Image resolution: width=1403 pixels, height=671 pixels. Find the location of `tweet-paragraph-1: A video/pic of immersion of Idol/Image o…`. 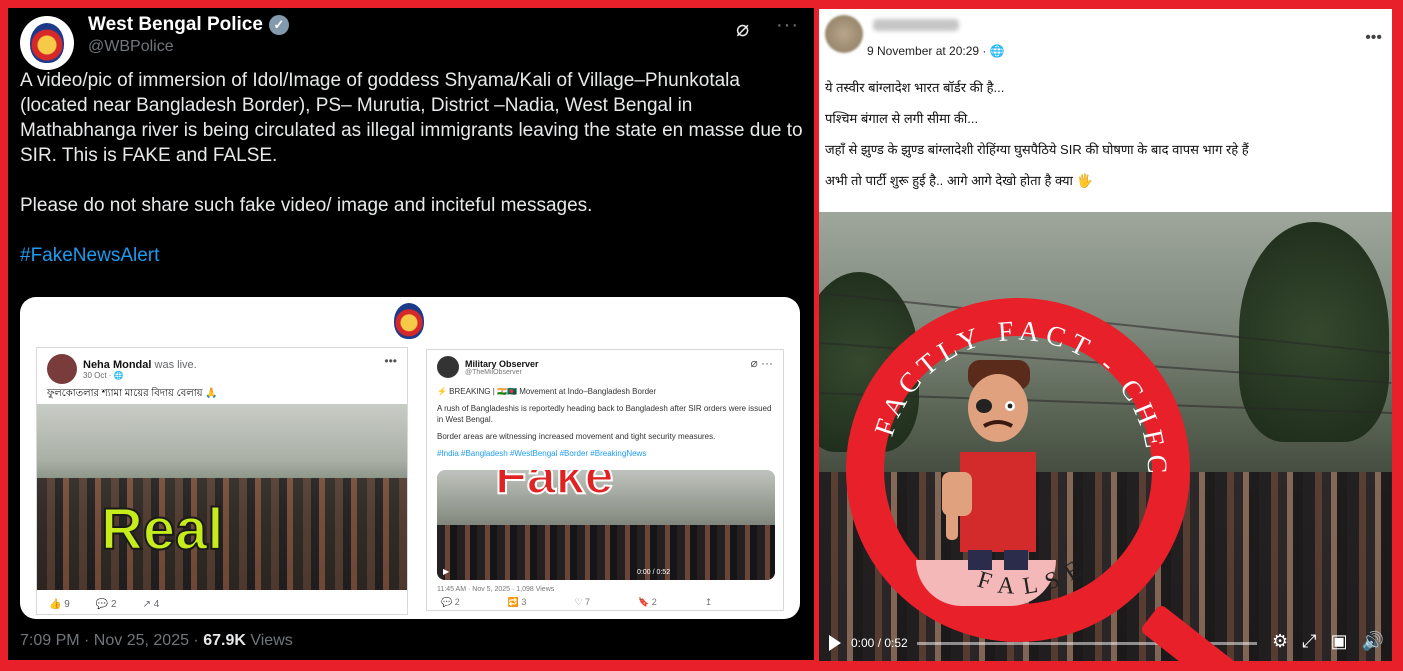

tweet-paragraph-1: A video/pic of immersion of Idol/Image o… is located at coordinates (411, 118).